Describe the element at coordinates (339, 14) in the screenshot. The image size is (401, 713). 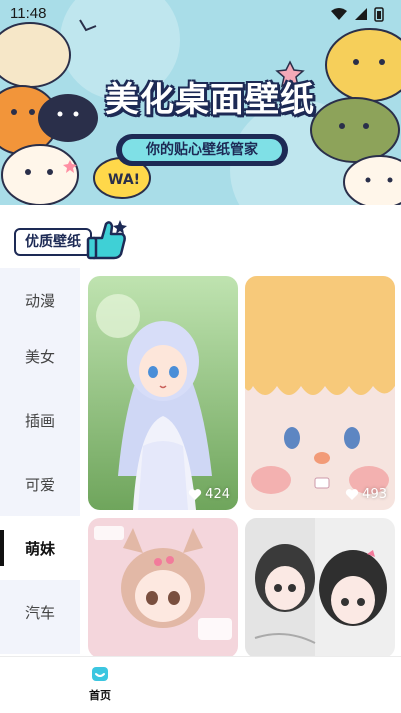
I see `wifi-icon` at that location.